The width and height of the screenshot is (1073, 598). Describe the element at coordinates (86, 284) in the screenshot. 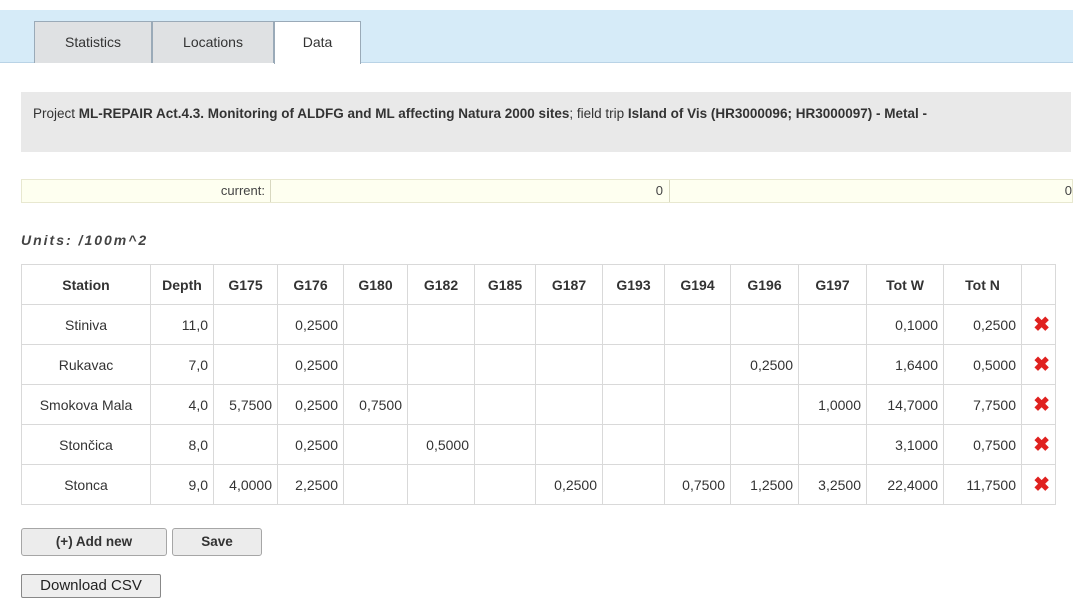

I see `column-header: Station` at that location.